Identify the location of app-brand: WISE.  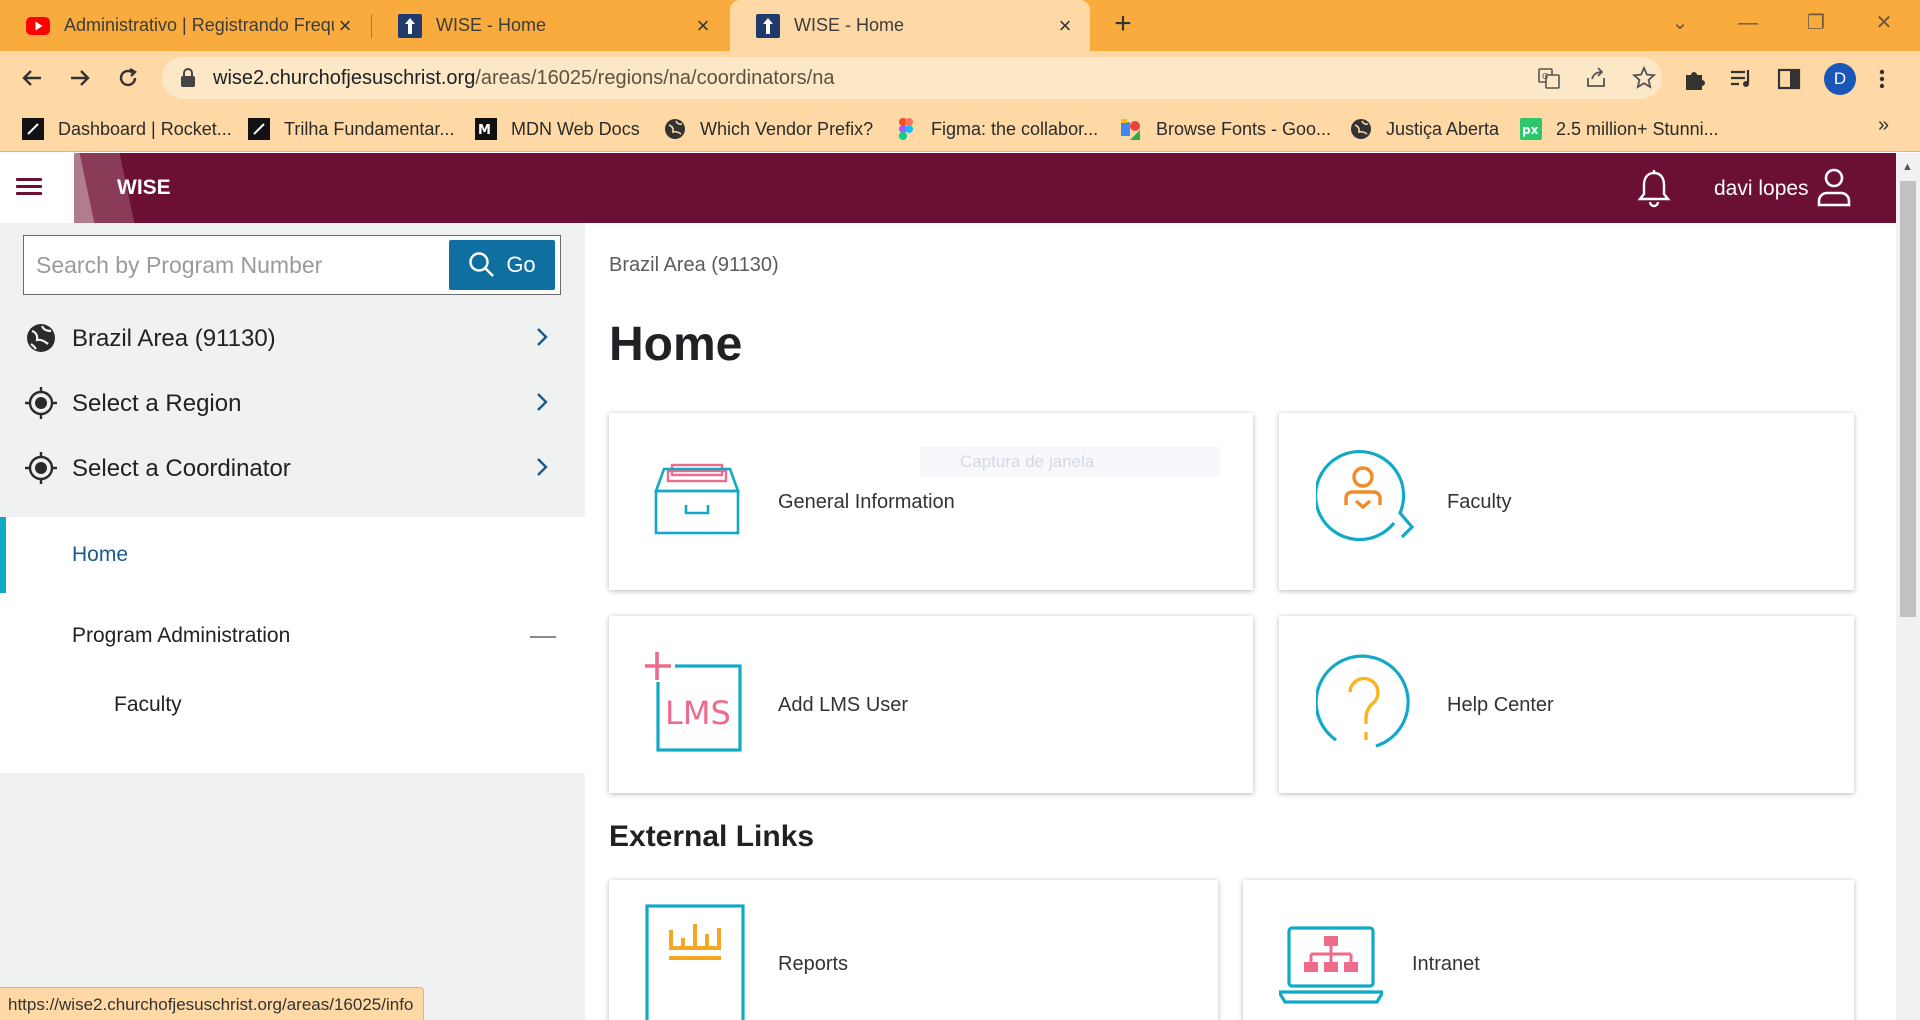
(144, 188).